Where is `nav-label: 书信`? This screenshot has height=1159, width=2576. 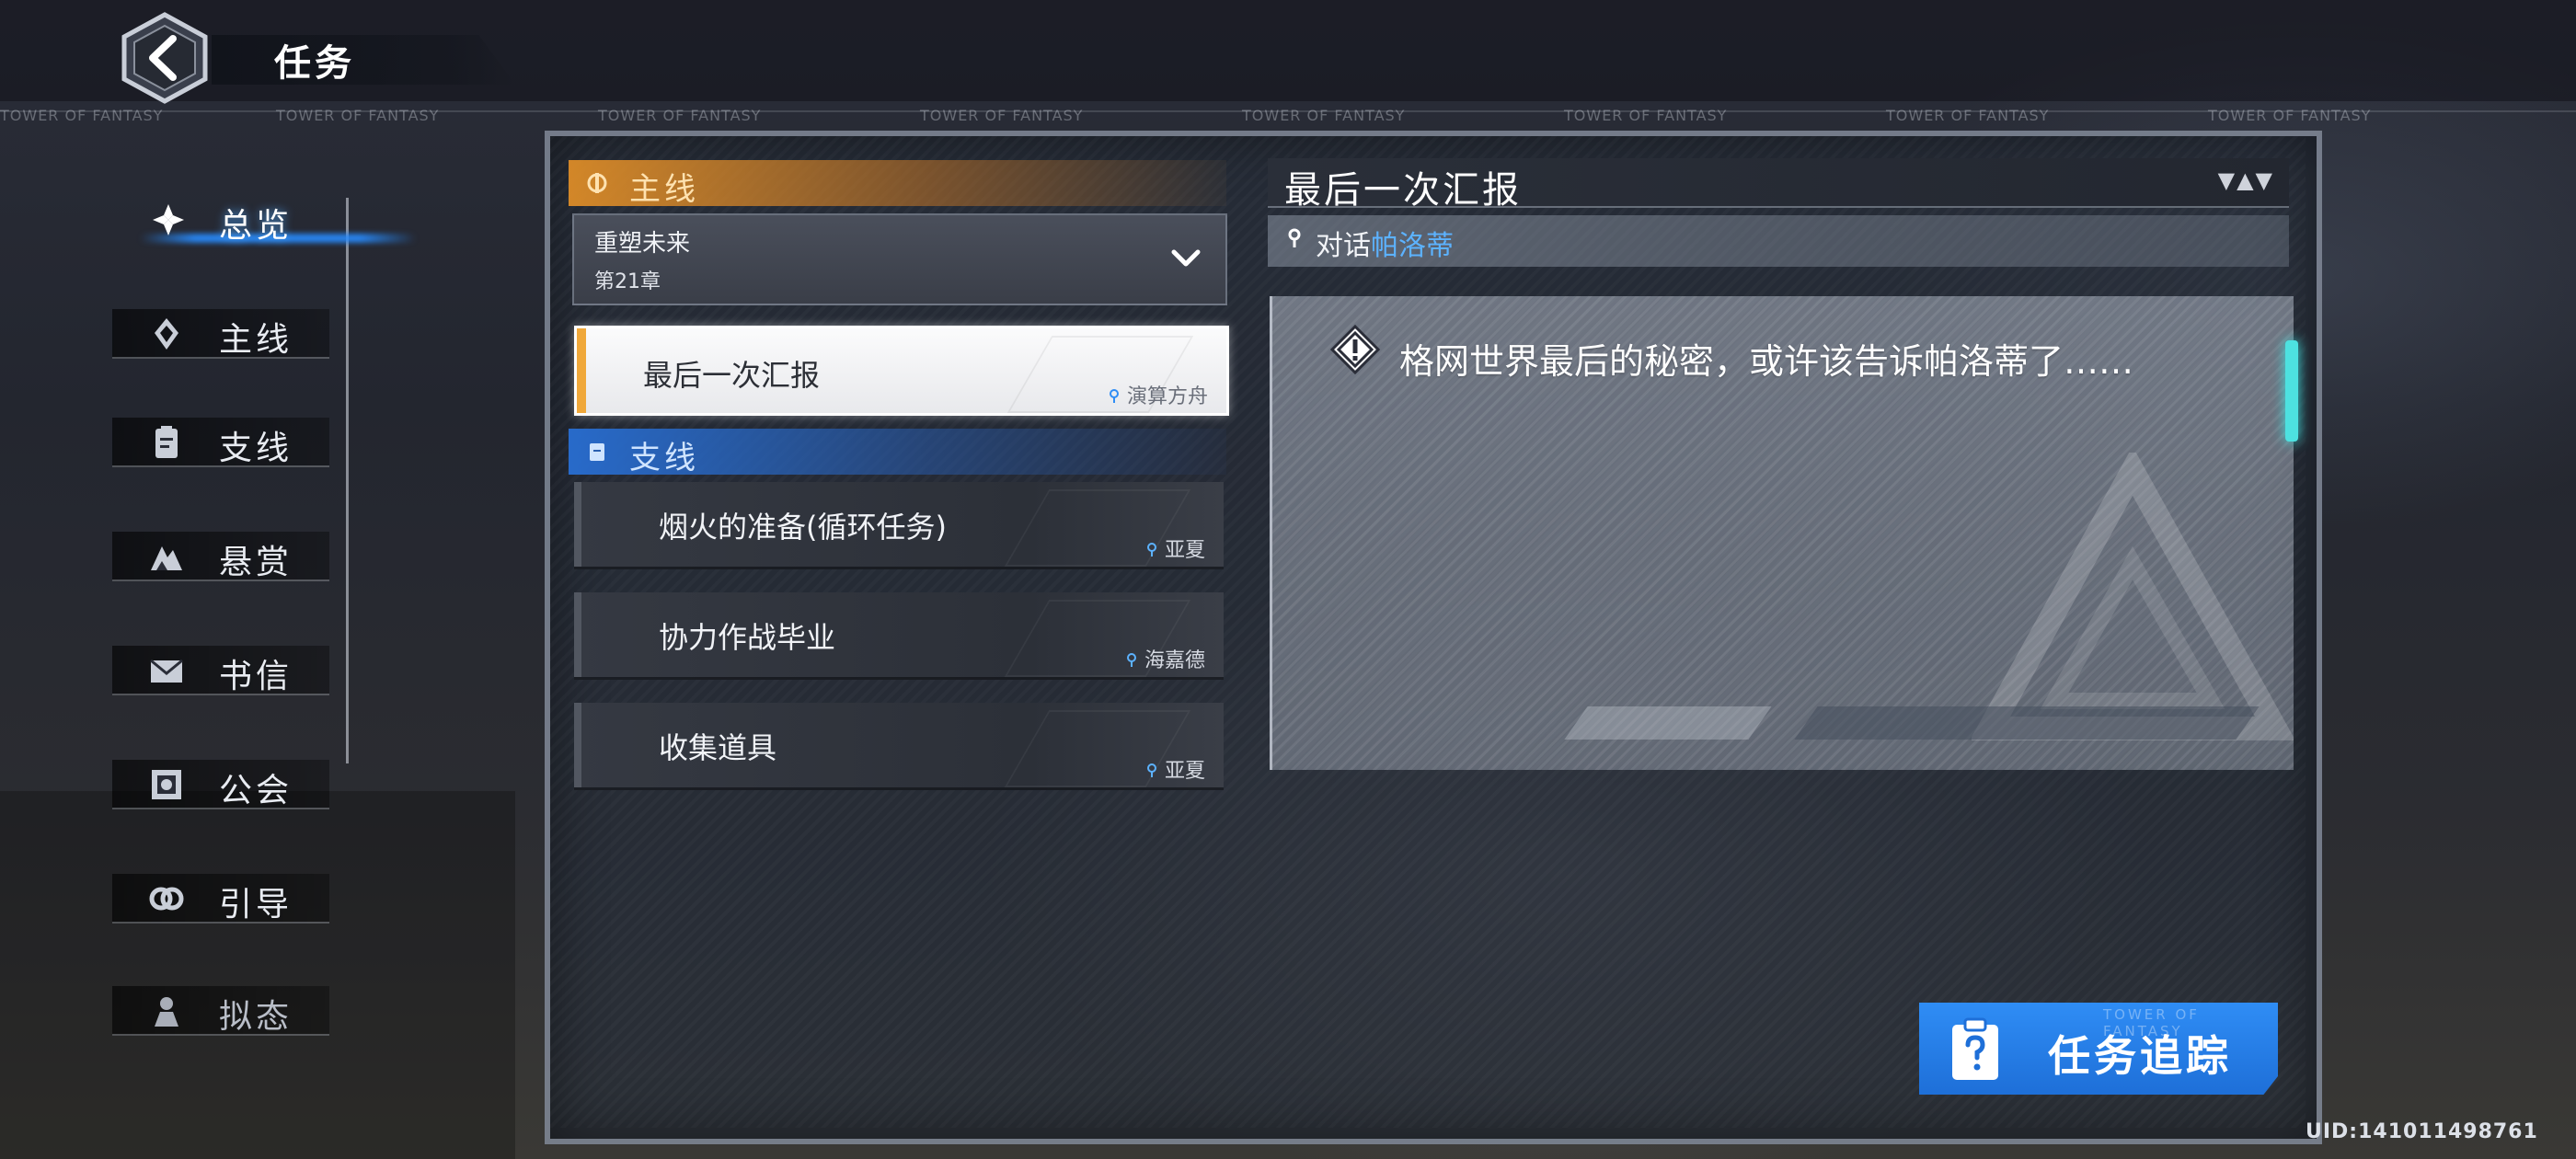 nav-label: 书信 is located at coordinates (256, 676).